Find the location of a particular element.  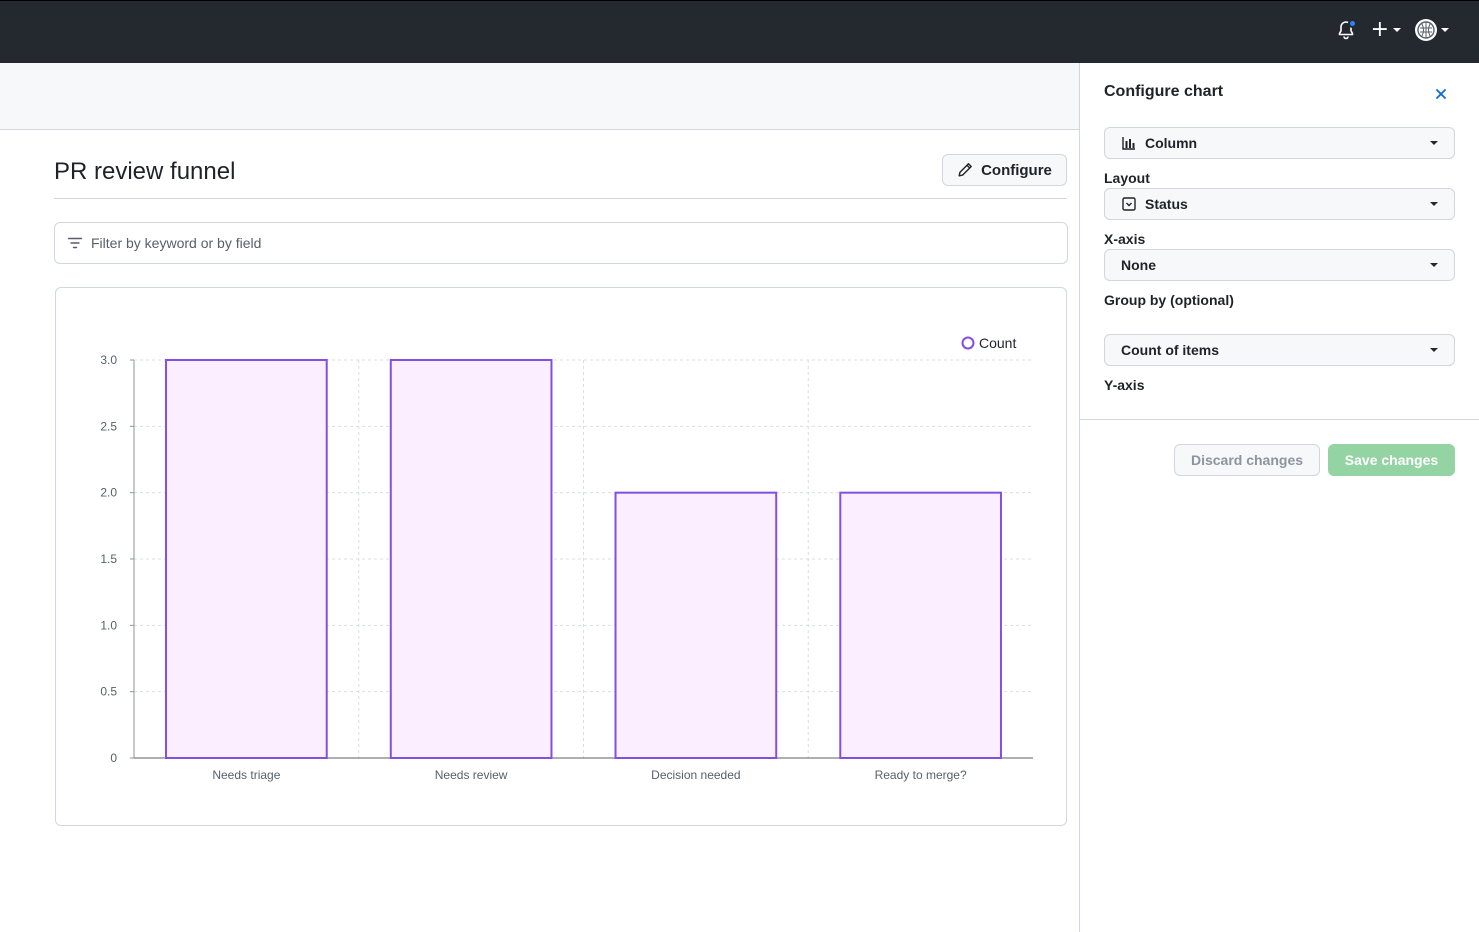

filter-placeholder: Filter by keyword or by field is located at coordinates (176, 243).